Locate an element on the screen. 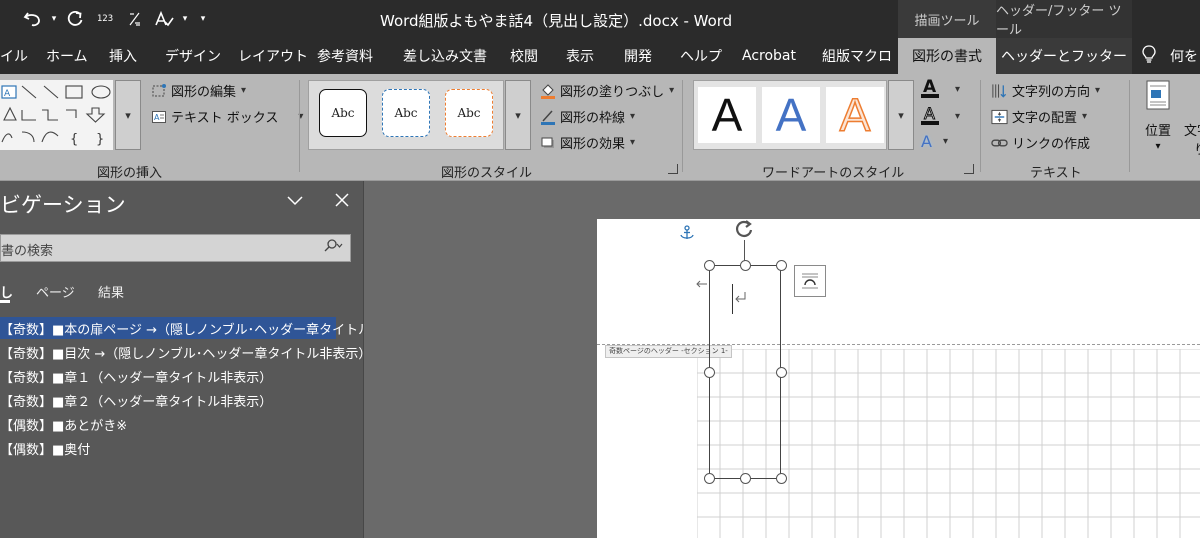 The width and height of the screenshot is (1200, 538). resize-handle-bottom-left is located at coordinates (709, 478).